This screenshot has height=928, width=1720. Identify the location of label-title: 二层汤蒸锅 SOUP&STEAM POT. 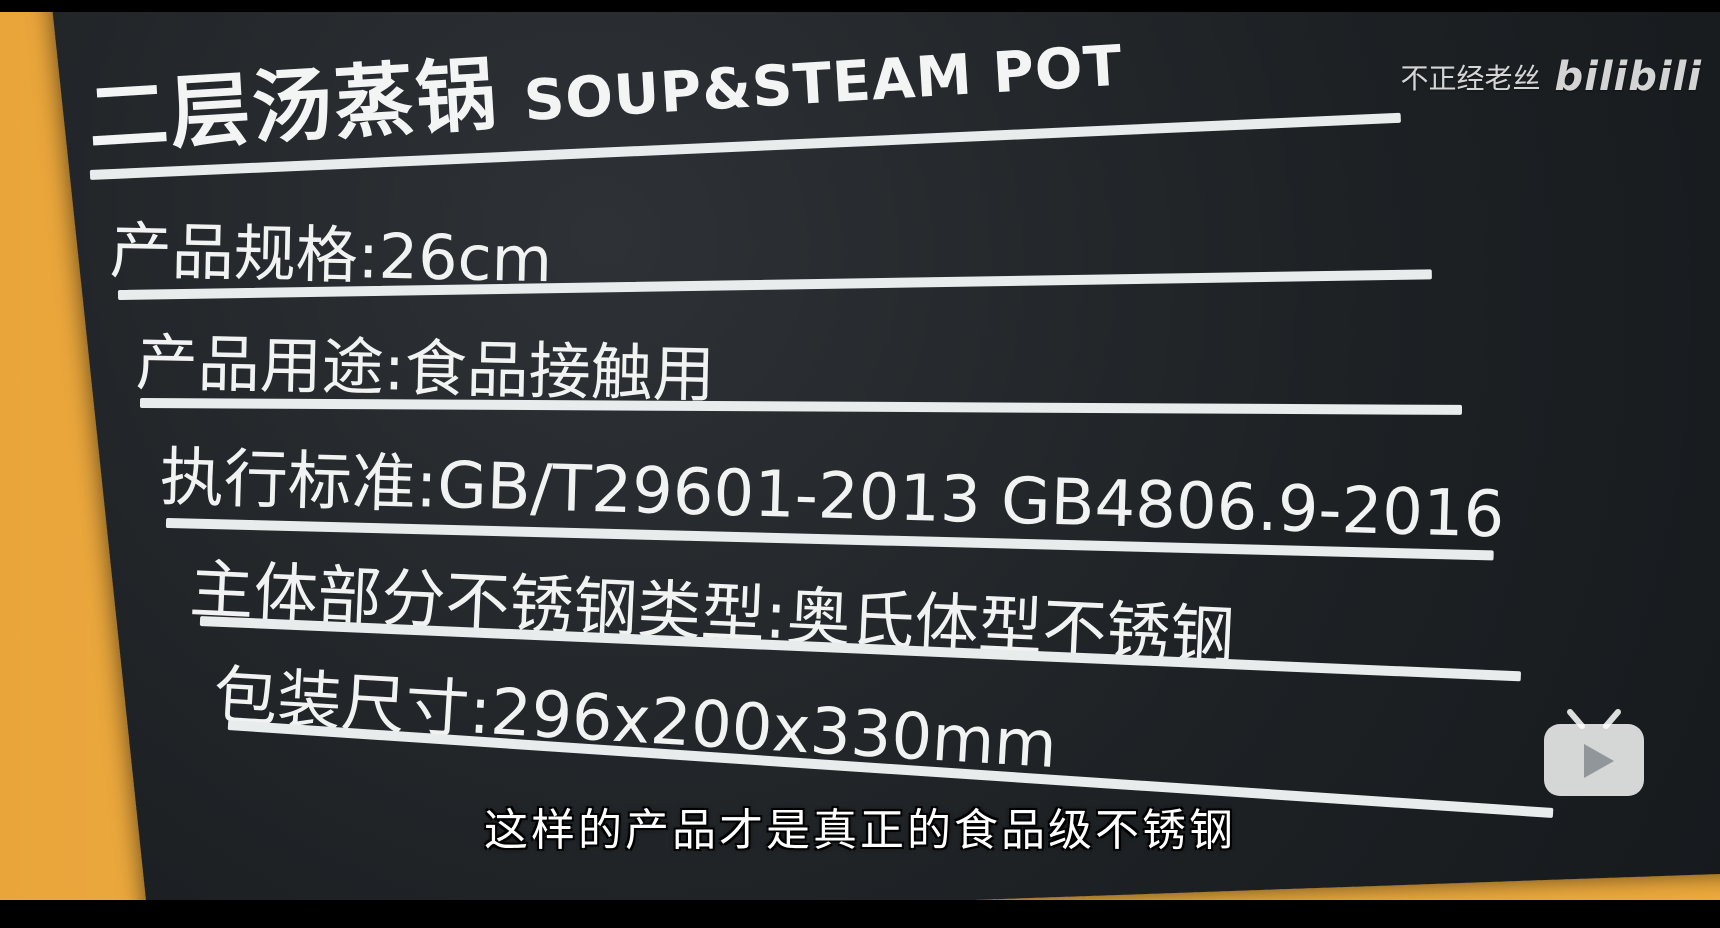
(605, 91).